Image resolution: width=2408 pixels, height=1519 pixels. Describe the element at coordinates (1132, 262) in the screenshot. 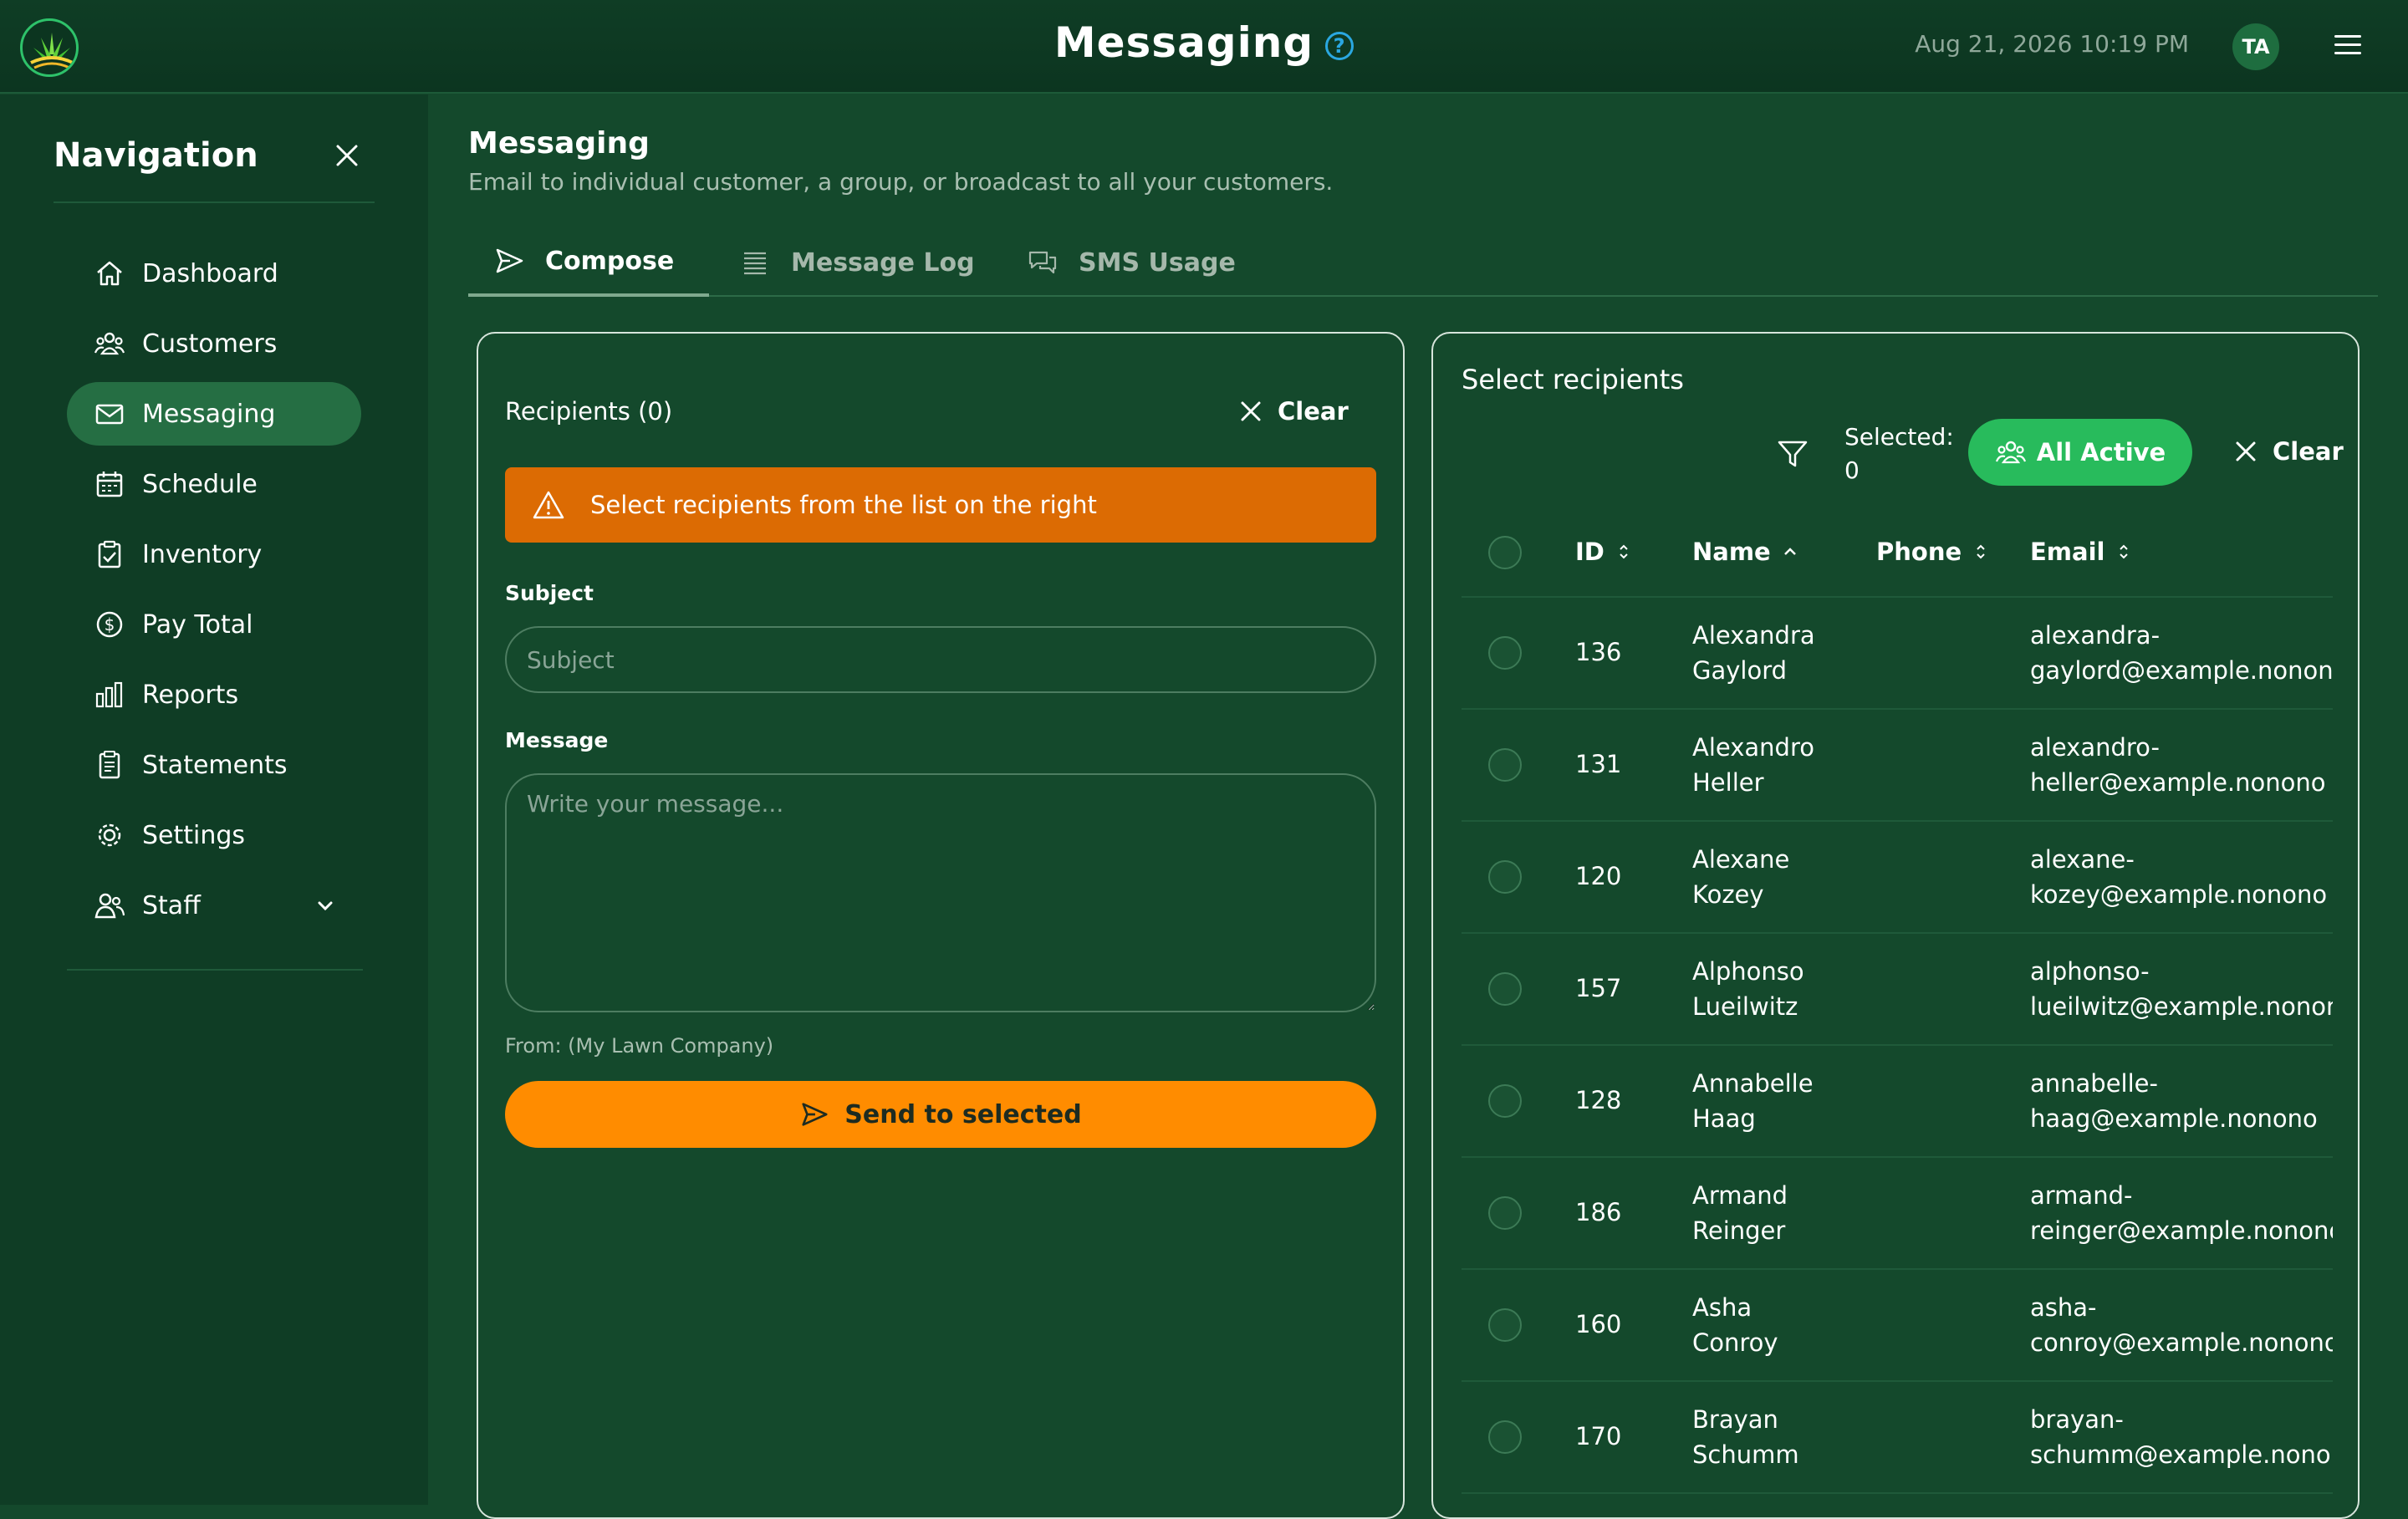

I see `tab-sms-usage: SMS Usage` at that location.